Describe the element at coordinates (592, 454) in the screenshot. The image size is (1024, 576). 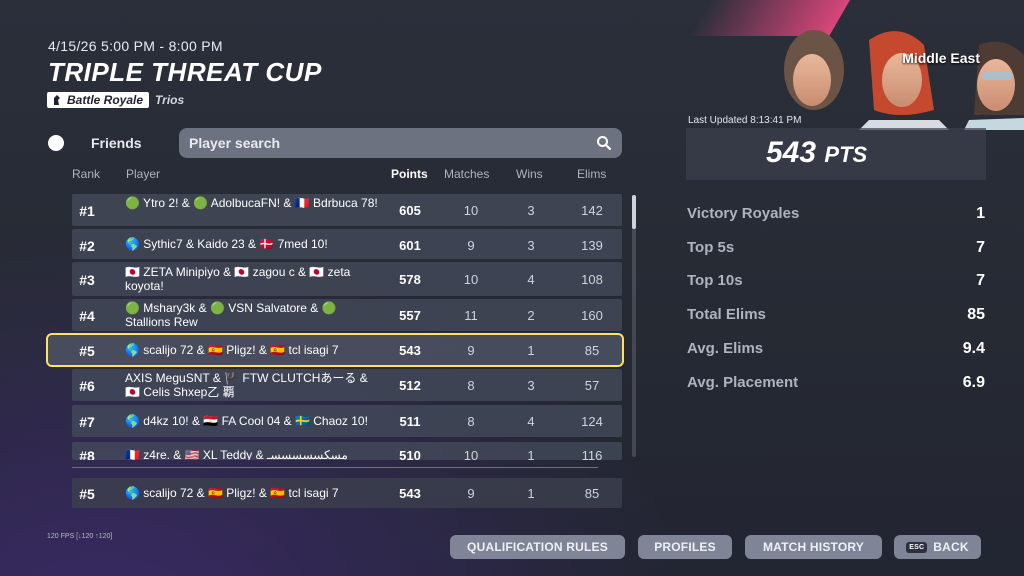
I see `row-elims: 116` at that location.